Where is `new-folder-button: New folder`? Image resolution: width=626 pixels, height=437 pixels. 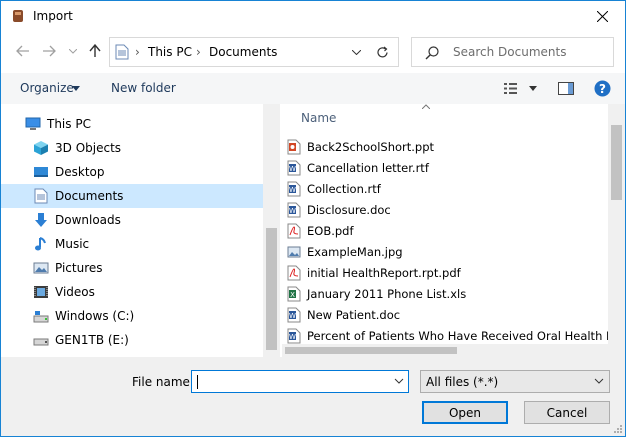 new-folder-button: New folder is located at coordinates (143, 88).